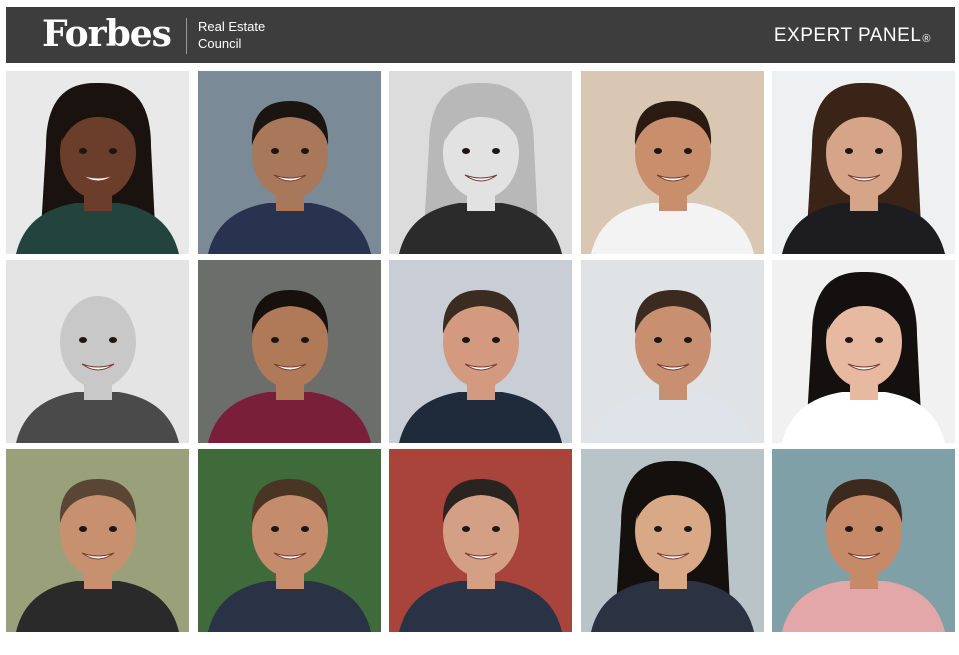 This screenshot has width=959, height=655. I want to click on header-divider, so click(186, 36).